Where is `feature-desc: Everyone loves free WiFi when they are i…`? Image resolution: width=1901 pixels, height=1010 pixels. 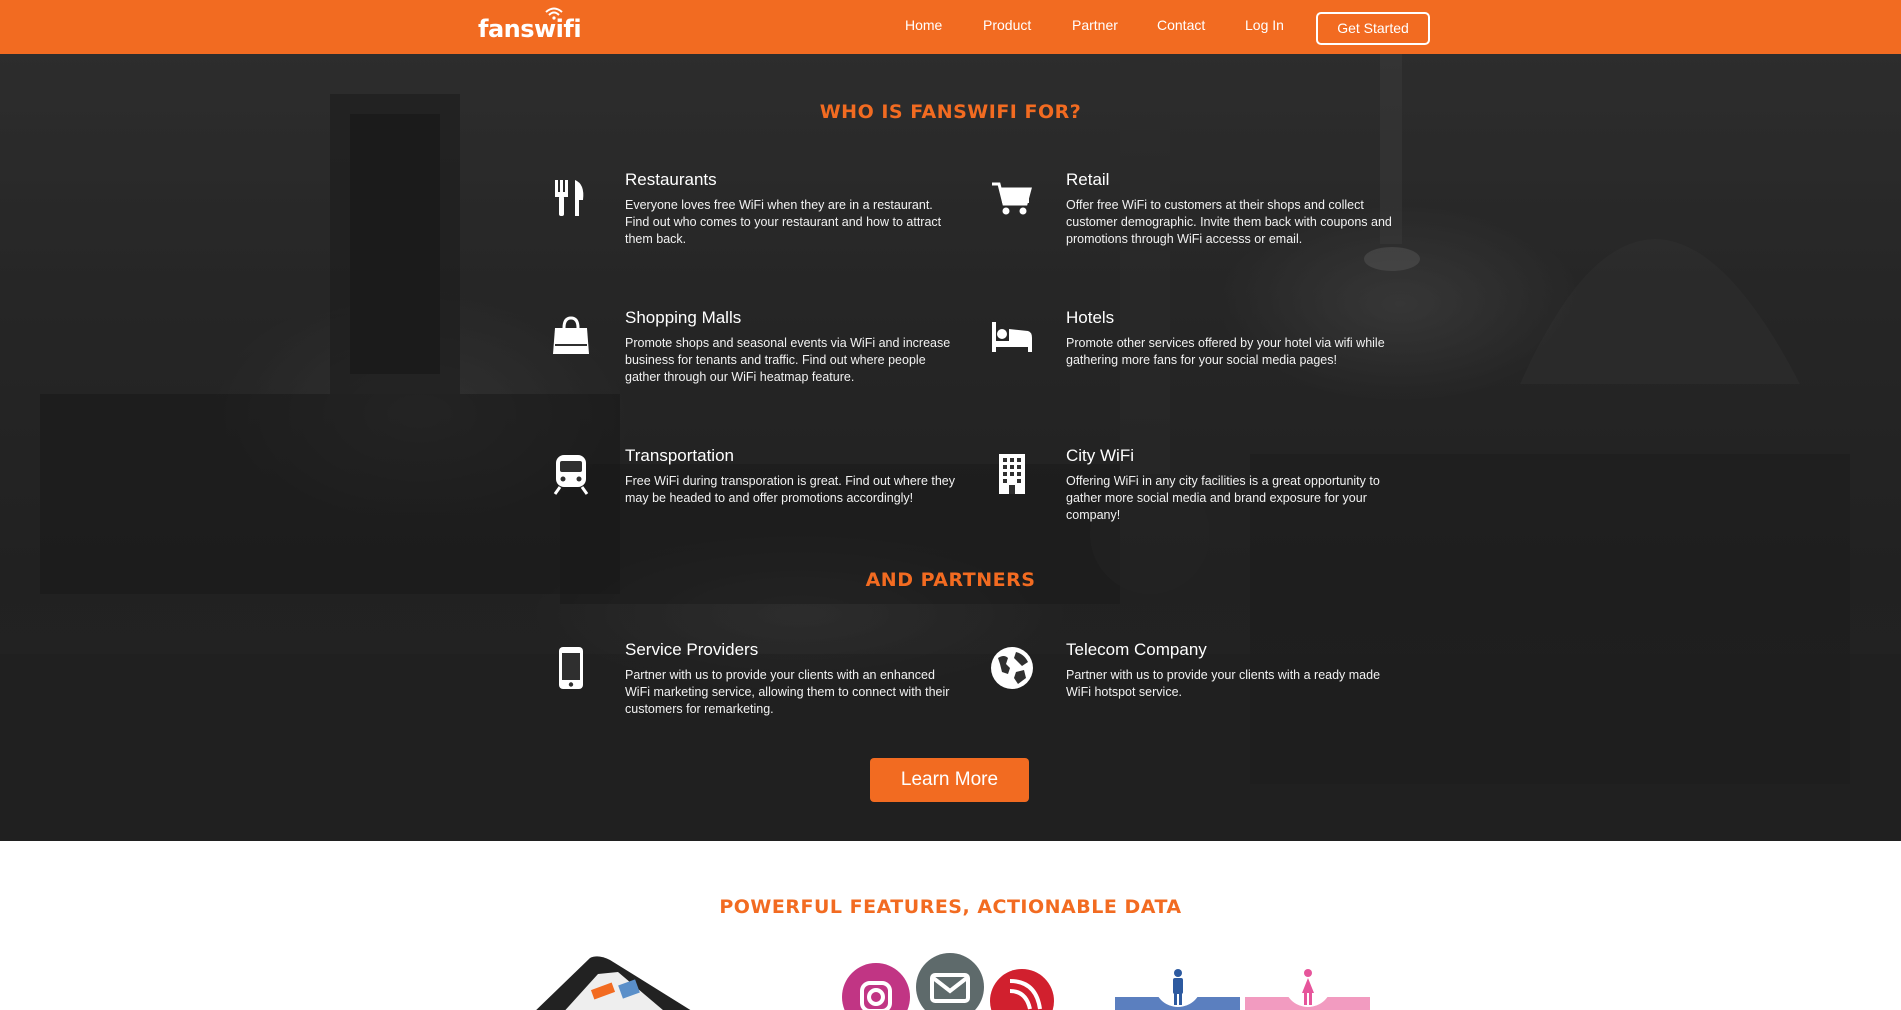 feature-desc: Everyone loves free WiFi when they are i… is located at coordinates (783, 222).